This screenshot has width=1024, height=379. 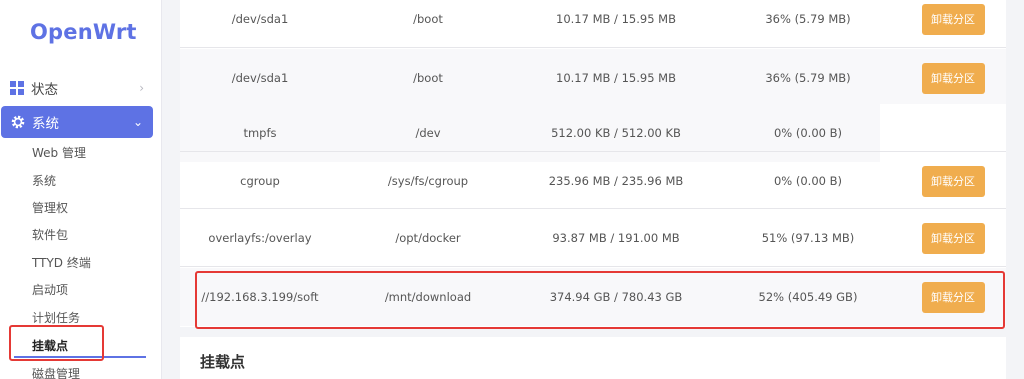 I want to click on sub-item-web-admin: Web 管理, so click(x=59, y=153).